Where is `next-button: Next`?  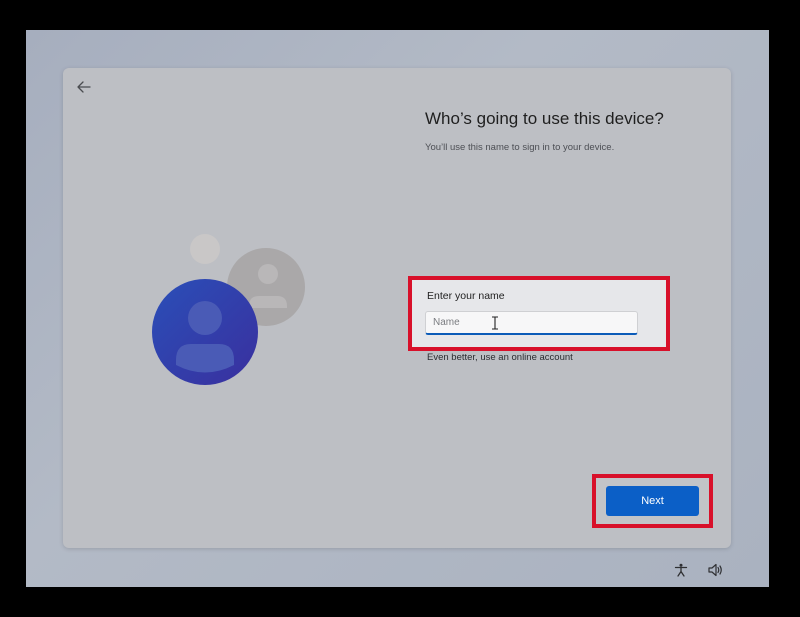 next-button: Next is located at coordinates (652, 501).